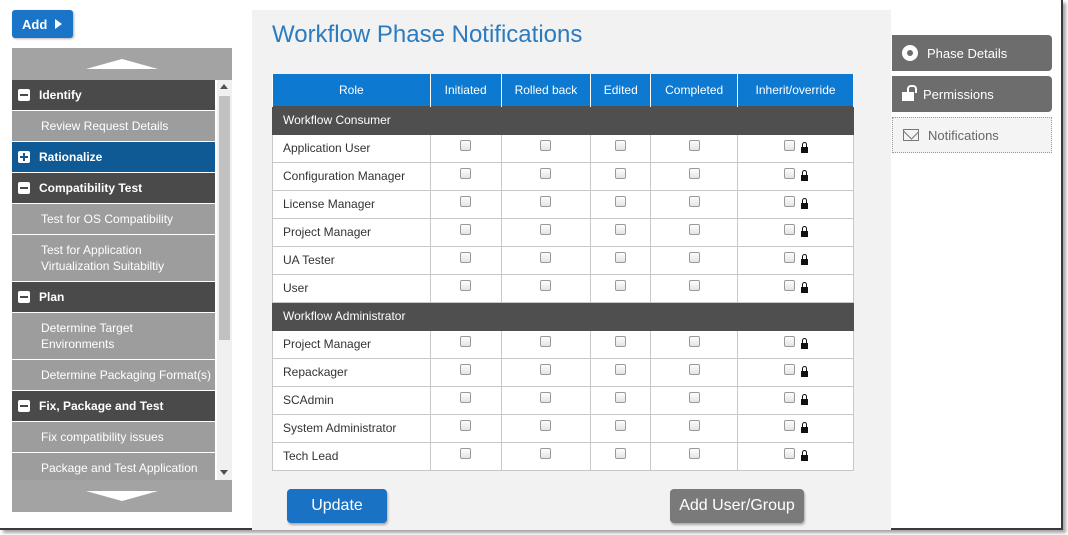 Image resolution: width=1068 pixels, height=535 pixels. What do you see at coordinates (122, 496) in the screenshot?
I see `nav-scroll-down-button` at bounding box center [122, 496].